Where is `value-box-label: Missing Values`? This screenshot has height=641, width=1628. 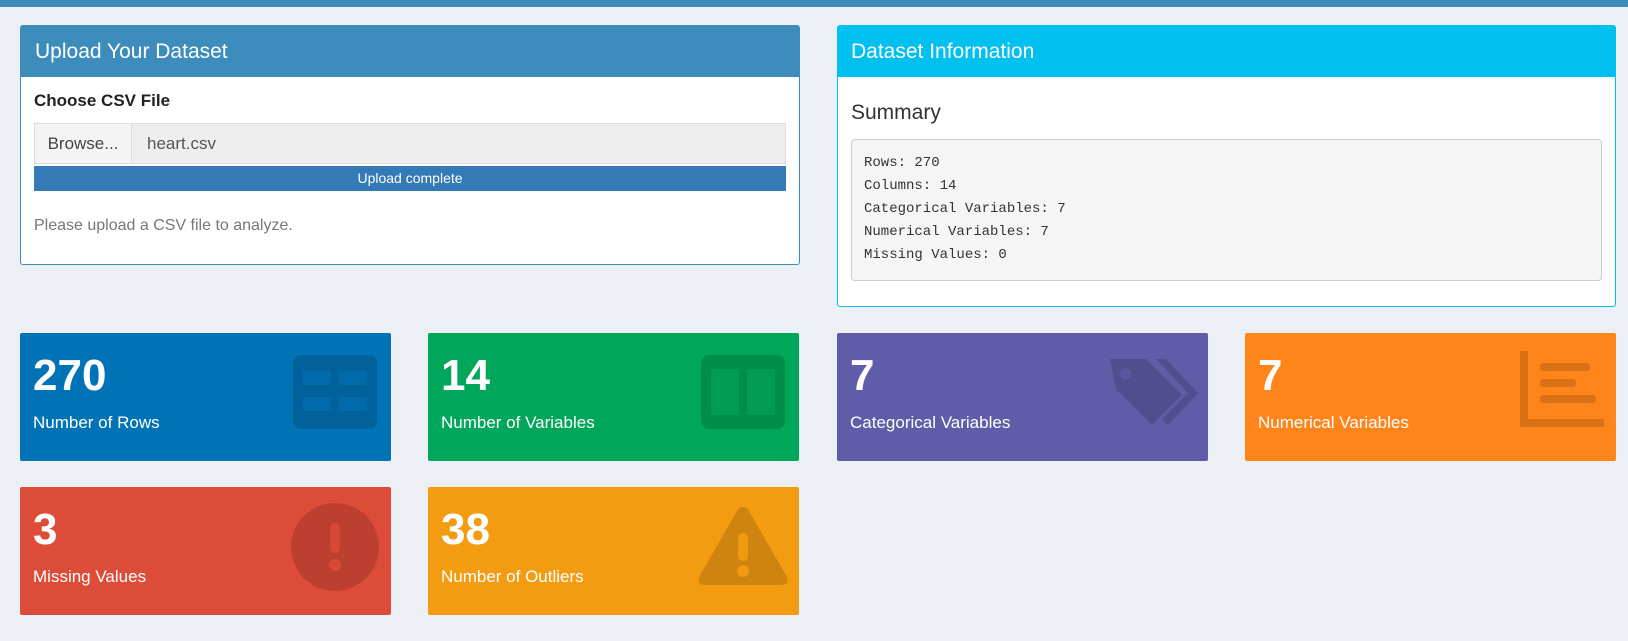
value-box-label: Missing Values is located at coordinates (90, 576).